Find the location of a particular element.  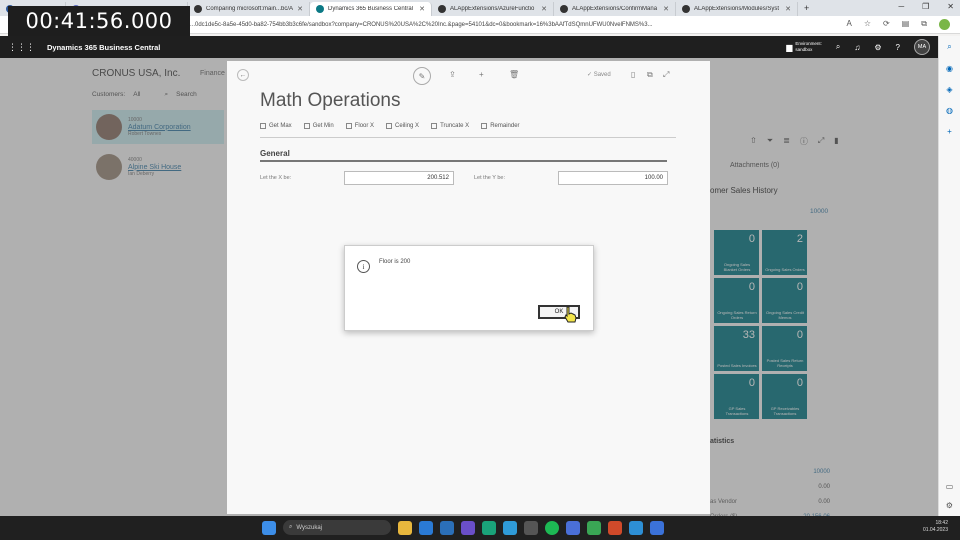

back-arrow-icon: ← is located at coordinates (243, 75).